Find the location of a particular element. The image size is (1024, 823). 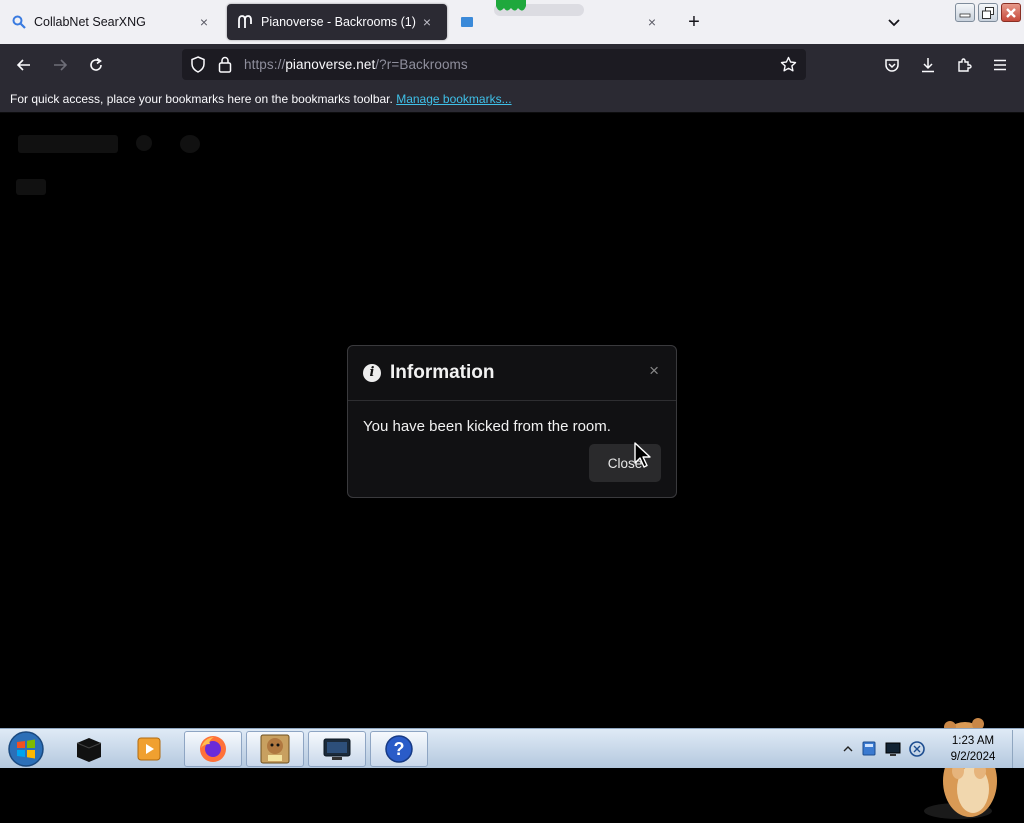

bookmark-star-icon is located at coordinates (788, 64).